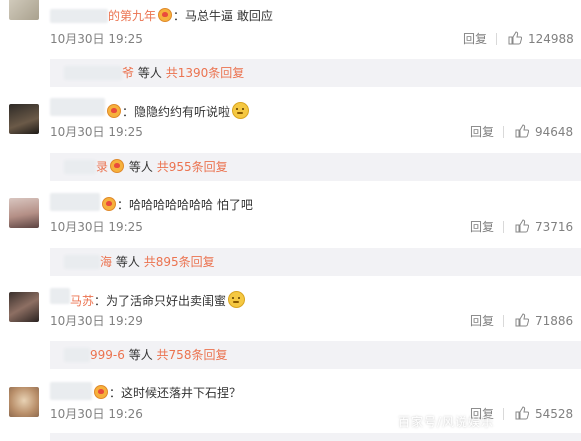 The image size is (581, 441). Describe the element at coordinates (551, 39) in the screenshot. I see `like-count: 124988` at that location.